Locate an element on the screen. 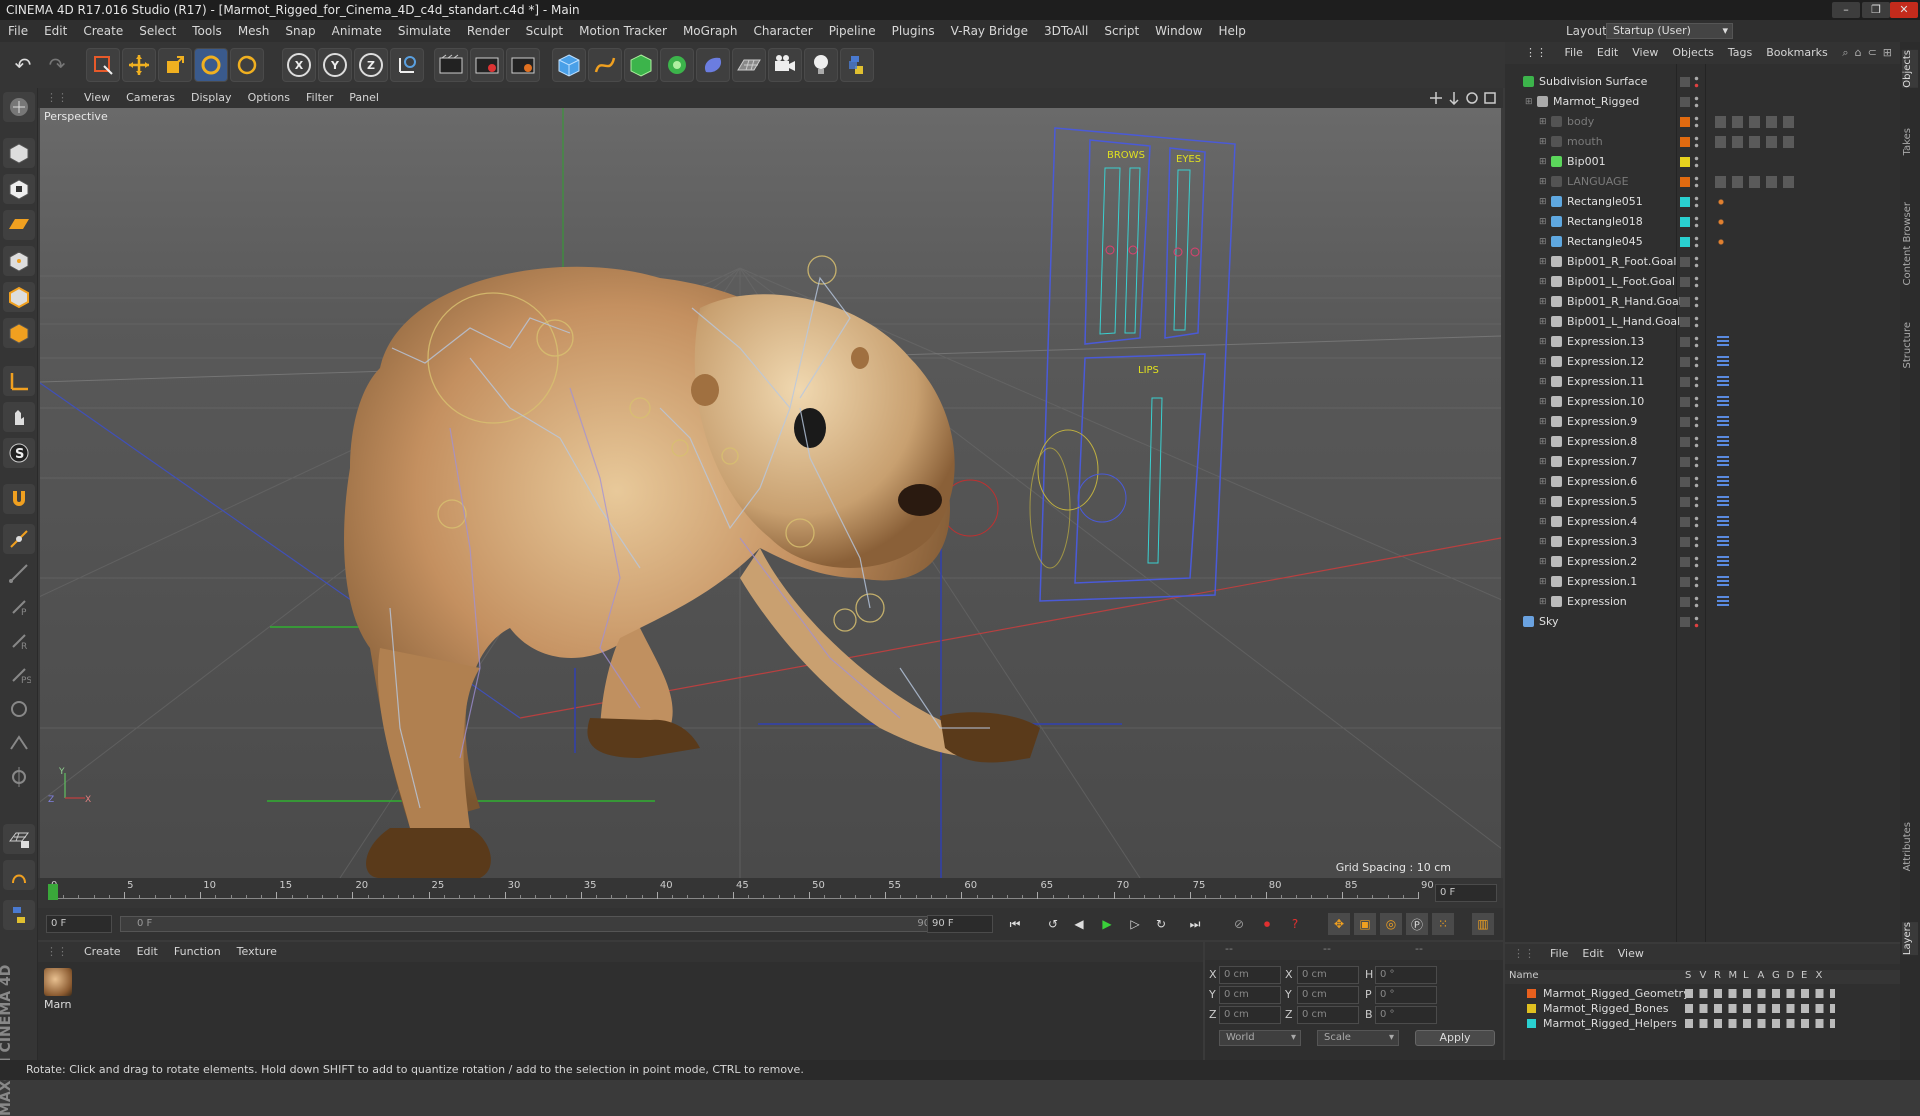  camera-icon is located at coordinates (785, 65).